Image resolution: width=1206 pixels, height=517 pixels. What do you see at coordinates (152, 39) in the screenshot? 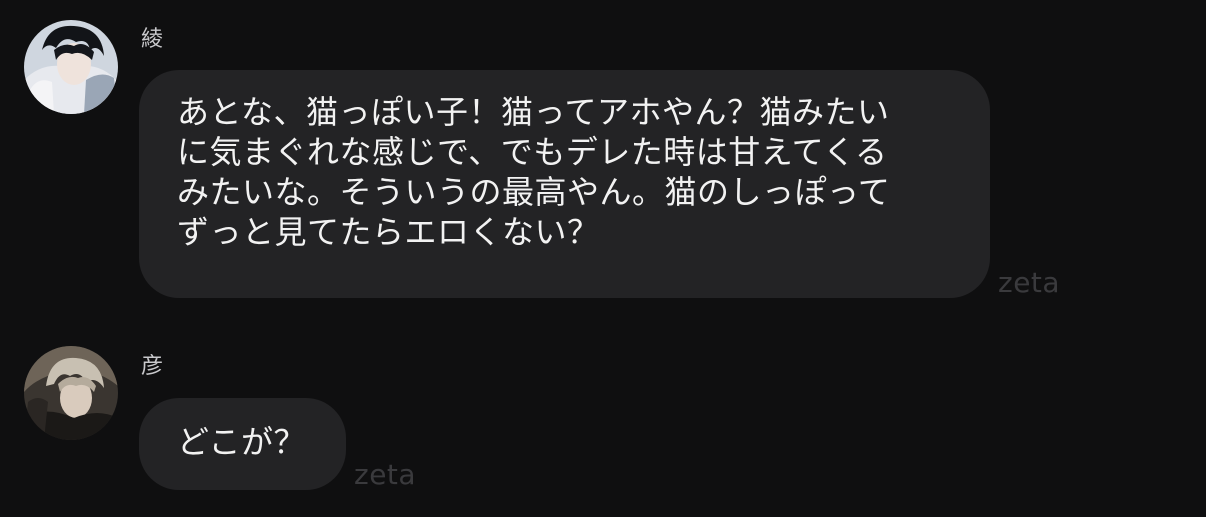
I see `sender-name: 綾` at bounding box center [152, 39].